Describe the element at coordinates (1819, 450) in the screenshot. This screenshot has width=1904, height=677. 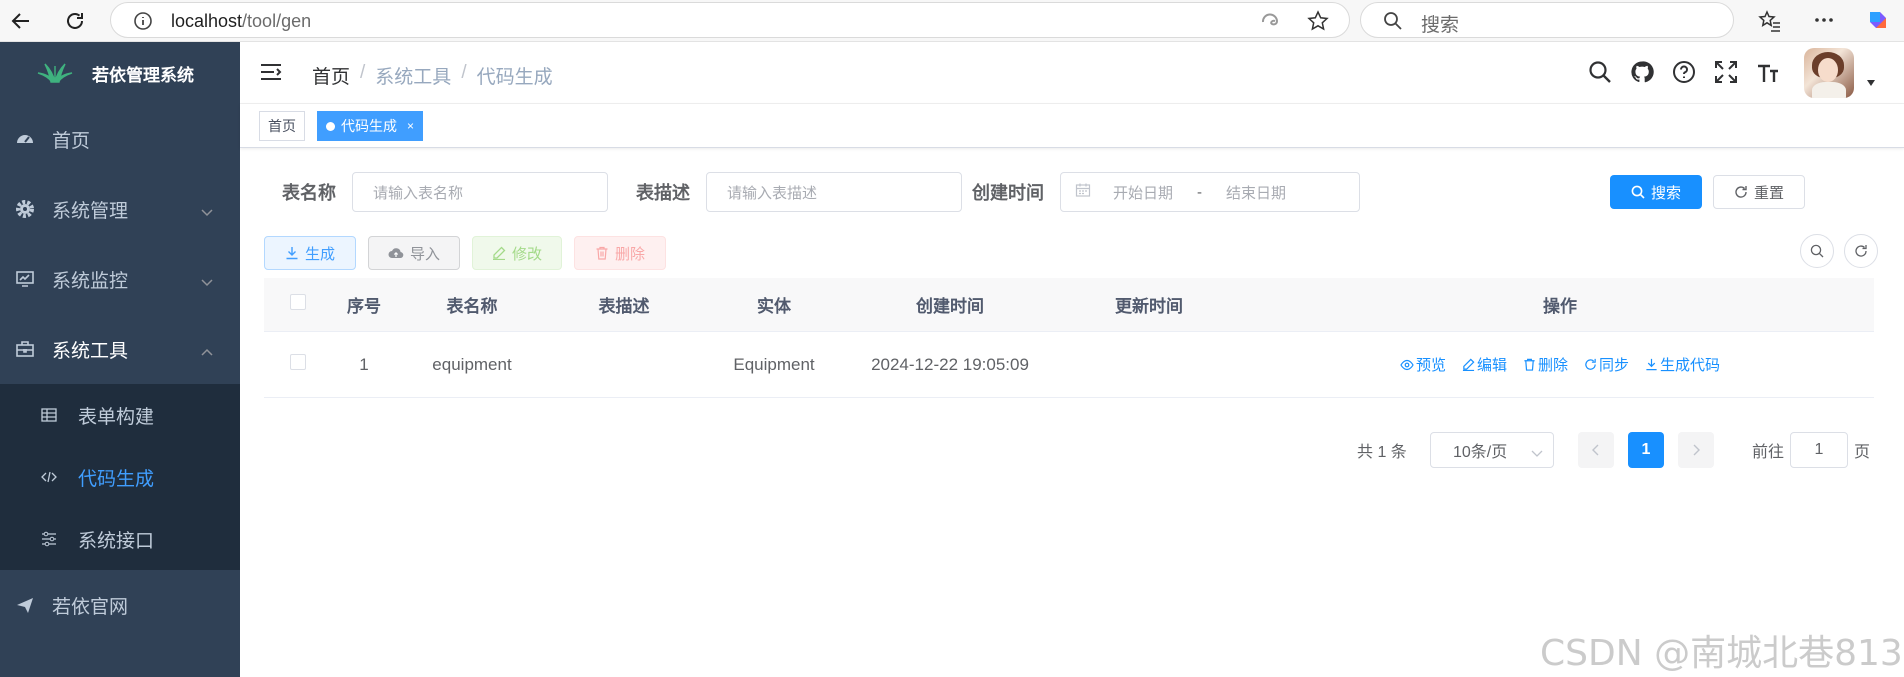
I see `goto-page-input: 1` at that location.